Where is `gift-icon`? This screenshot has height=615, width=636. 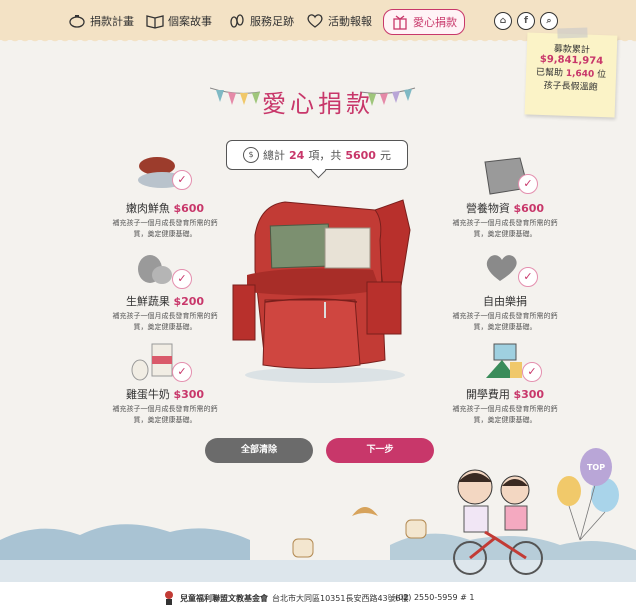
gift-icon is located at coordinates (400, 22).